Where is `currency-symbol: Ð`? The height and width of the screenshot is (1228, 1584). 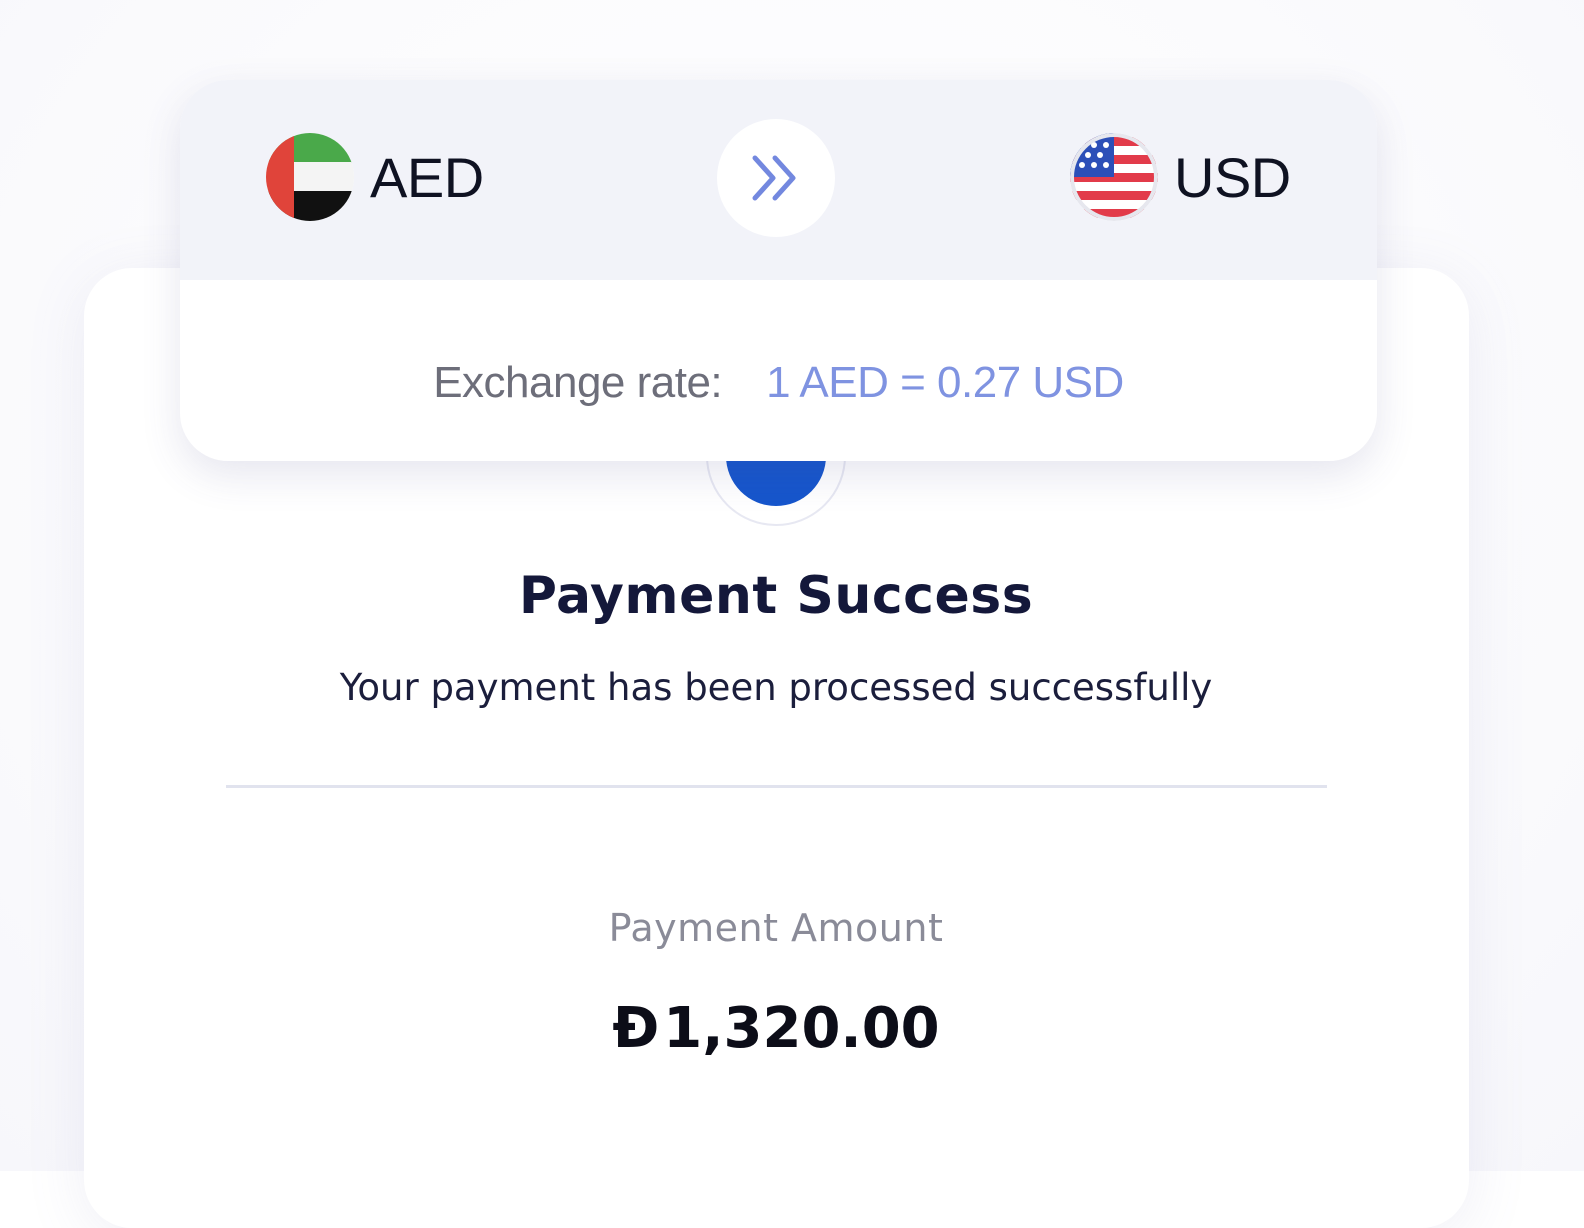 currency-symbol: Ð is located at coordinates (636, 1028).